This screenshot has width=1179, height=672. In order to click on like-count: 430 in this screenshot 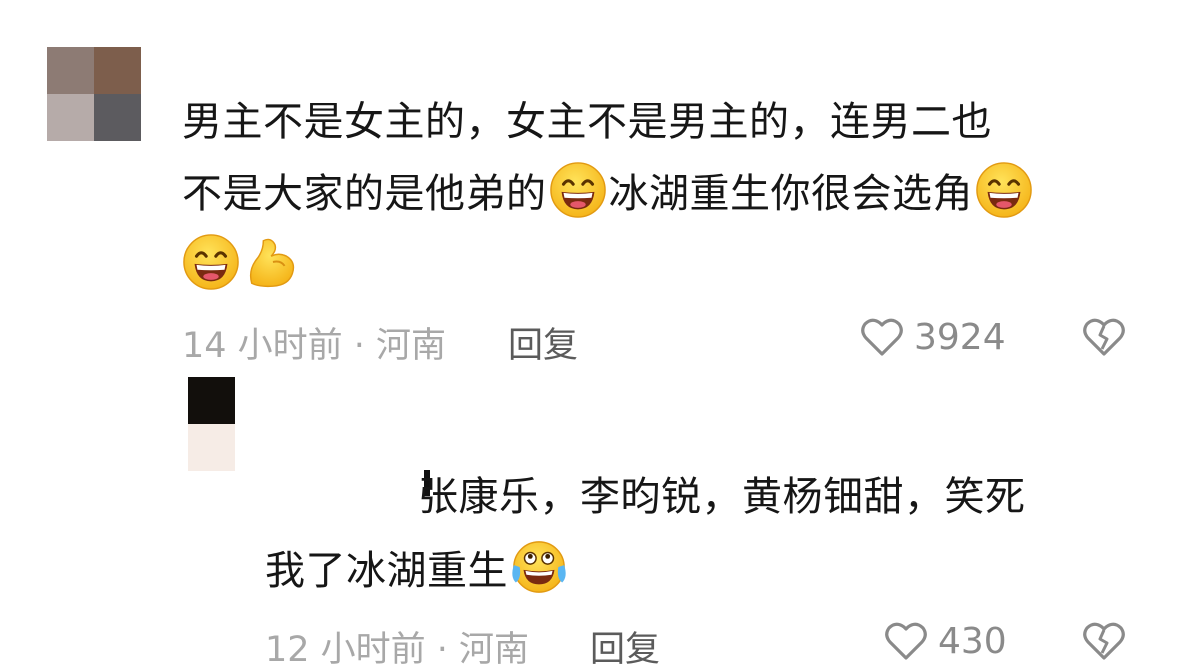, I will do `click(972, 641)`.